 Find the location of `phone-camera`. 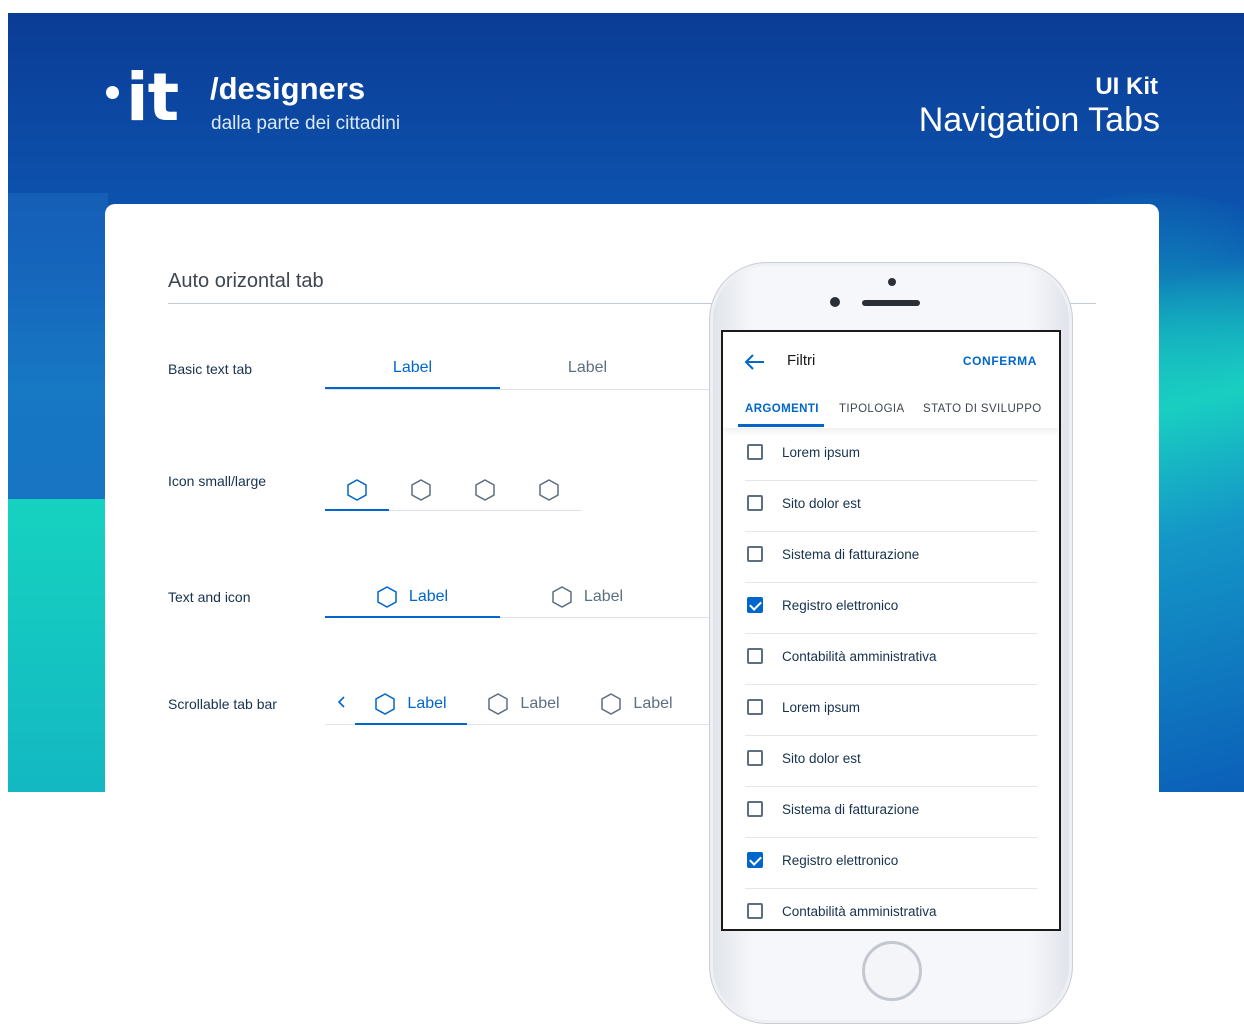

phone-camera is located at coordinates (835, 302).